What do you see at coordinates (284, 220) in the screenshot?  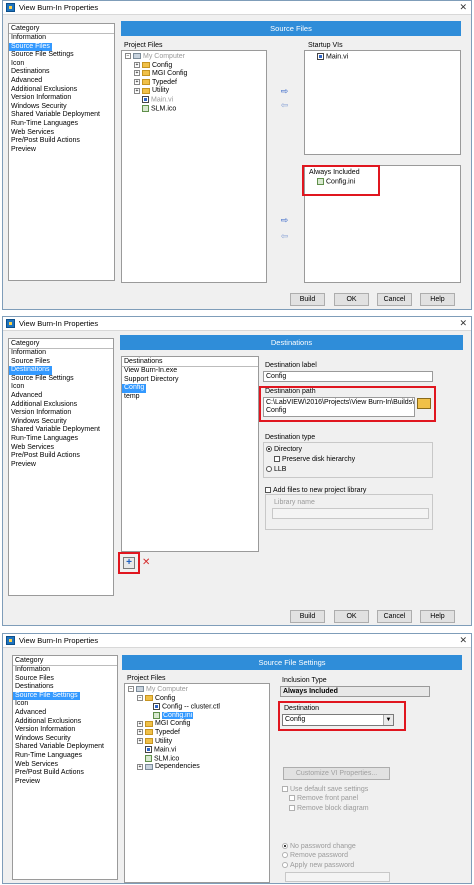 I see `add-always-arrow-icon: ⇨` at bounding box center [284, 220].